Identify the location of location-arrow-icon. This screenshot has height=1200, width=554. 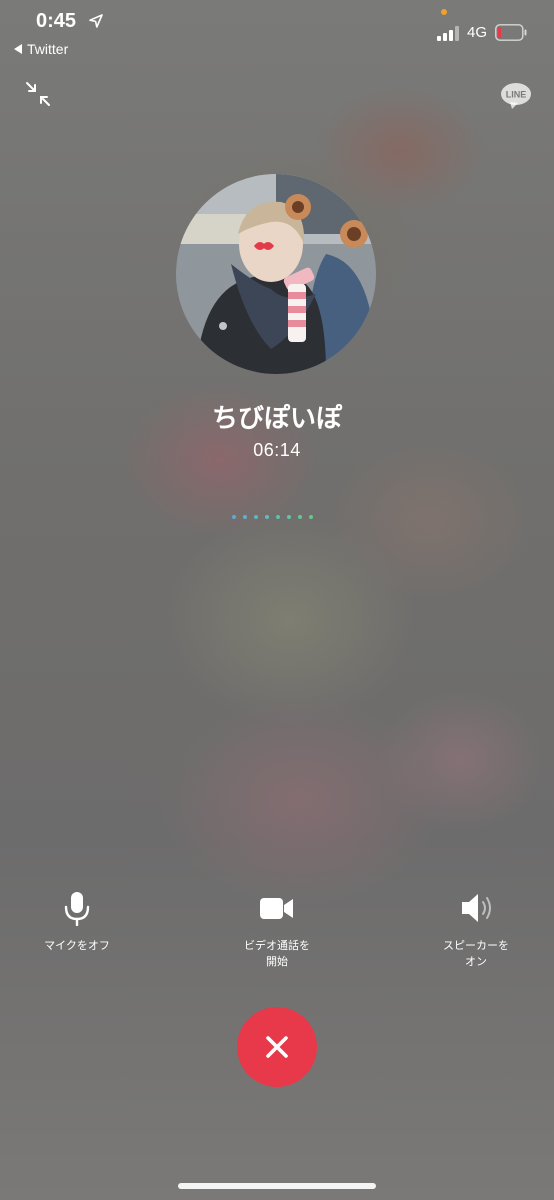
(96, 21).